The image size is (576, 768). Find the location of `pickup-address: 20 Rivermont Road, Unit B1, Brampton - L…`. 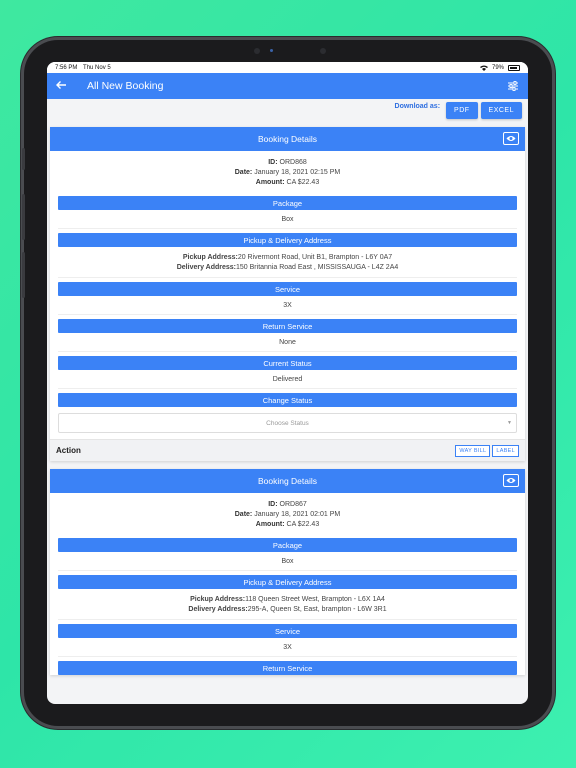

pickup-address: 20 Rivermont Road, Unit B1, Brampton - L… is located at coordinates (315, 257).